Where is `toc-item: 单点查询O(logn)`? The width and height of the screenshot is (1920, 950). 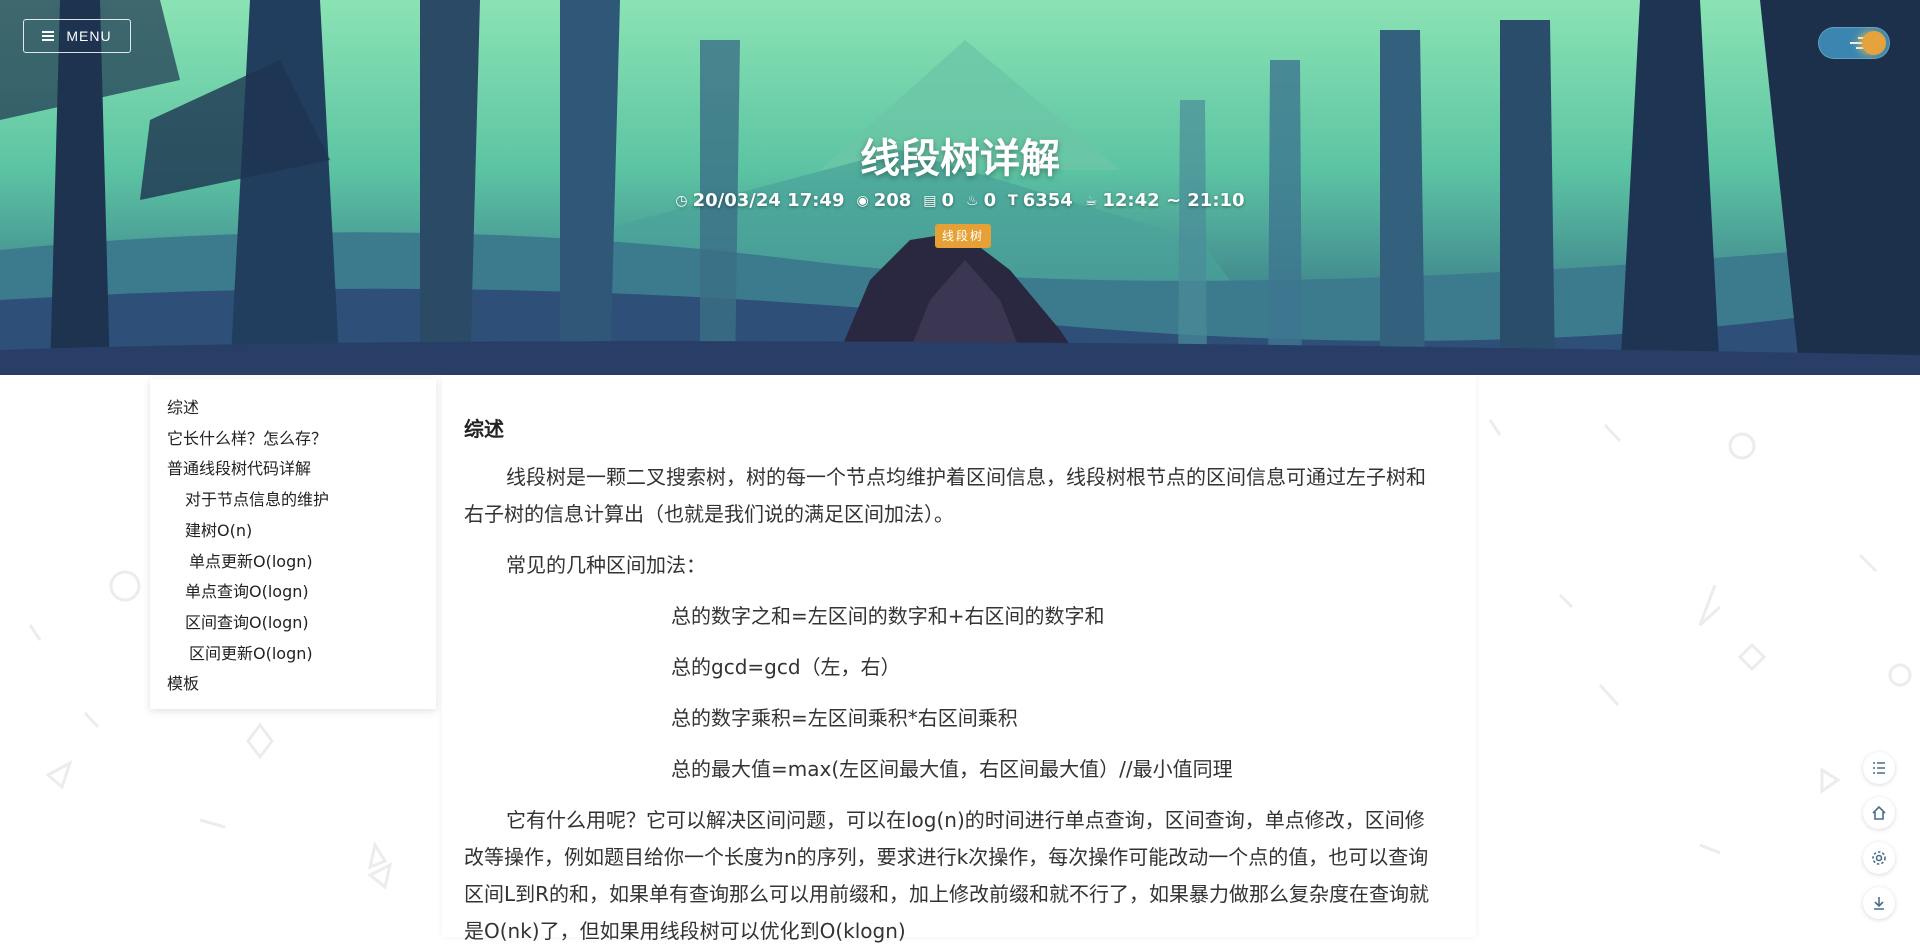
toc-item: 单点查询O(logn) is located at coordinates (301, 592).